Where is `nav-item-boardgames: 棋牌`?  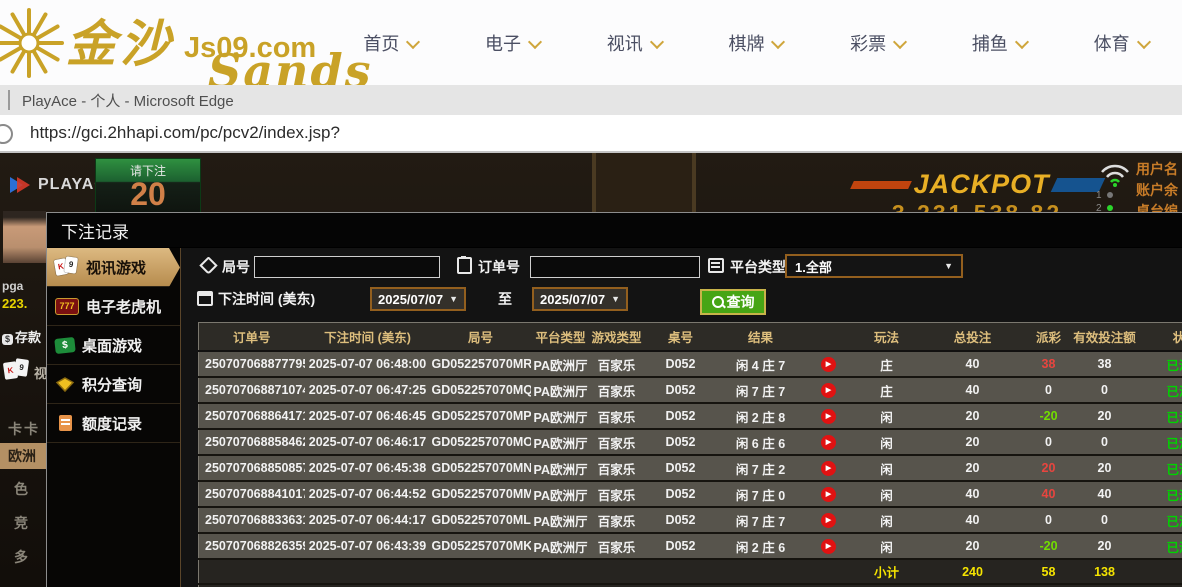 nav-item-boardgames: 棋牌 is located at coordinates (755, 43).